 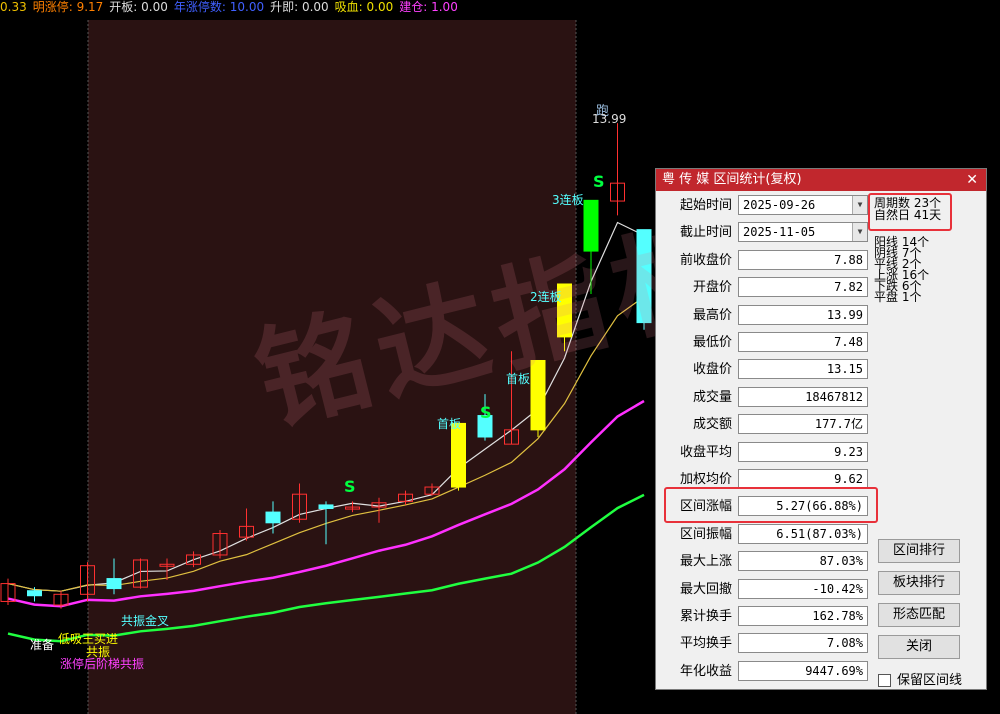 I want to click on stat-value-text: 9.62, so click(x=848, y=479).